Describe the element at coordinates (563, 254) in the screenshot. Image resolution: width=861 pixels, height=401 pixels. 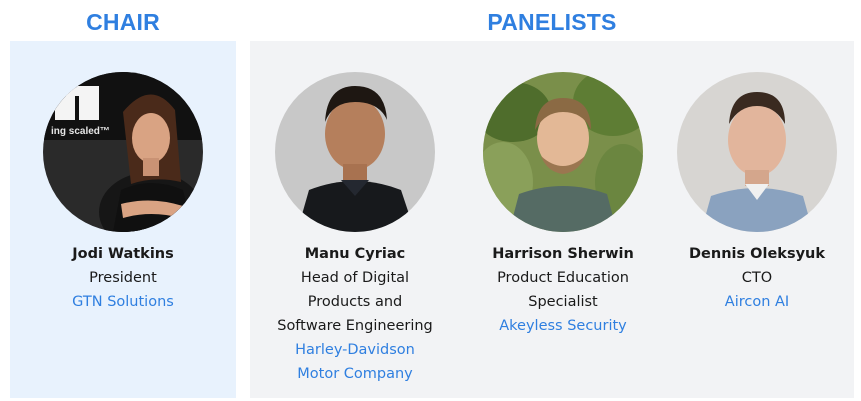
I see `panelist-2-name: Harrison Sherwin` at that location.